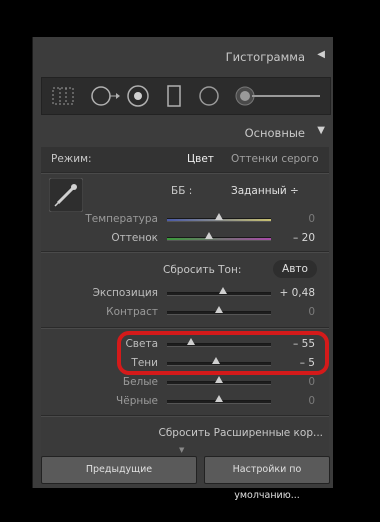 The image size is (380, 522). Describe the element at coordinates (186, 96) in the screenshot. I see `tool-strip` at that location.